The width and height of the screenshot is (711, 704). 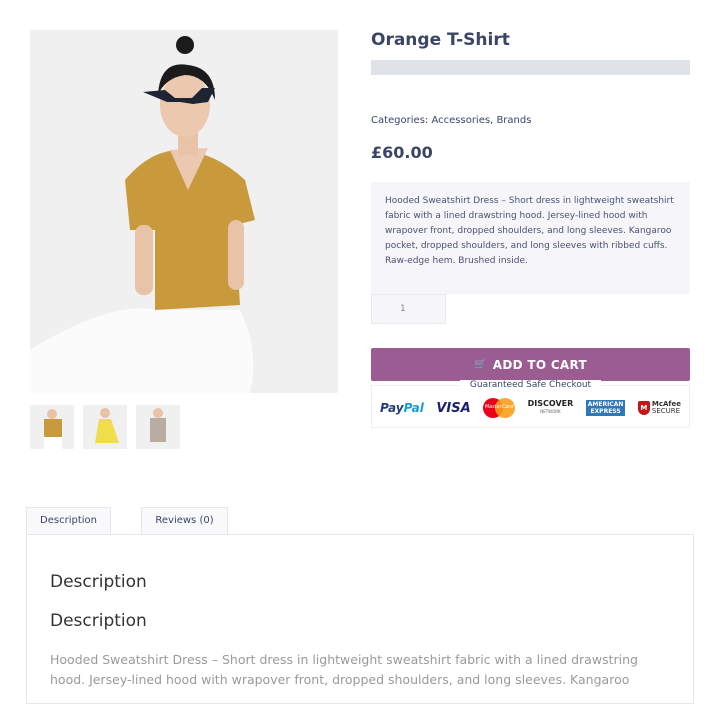 I want to click on add-to-cart-label: ADD TO CART, so click(x=539, y=364).